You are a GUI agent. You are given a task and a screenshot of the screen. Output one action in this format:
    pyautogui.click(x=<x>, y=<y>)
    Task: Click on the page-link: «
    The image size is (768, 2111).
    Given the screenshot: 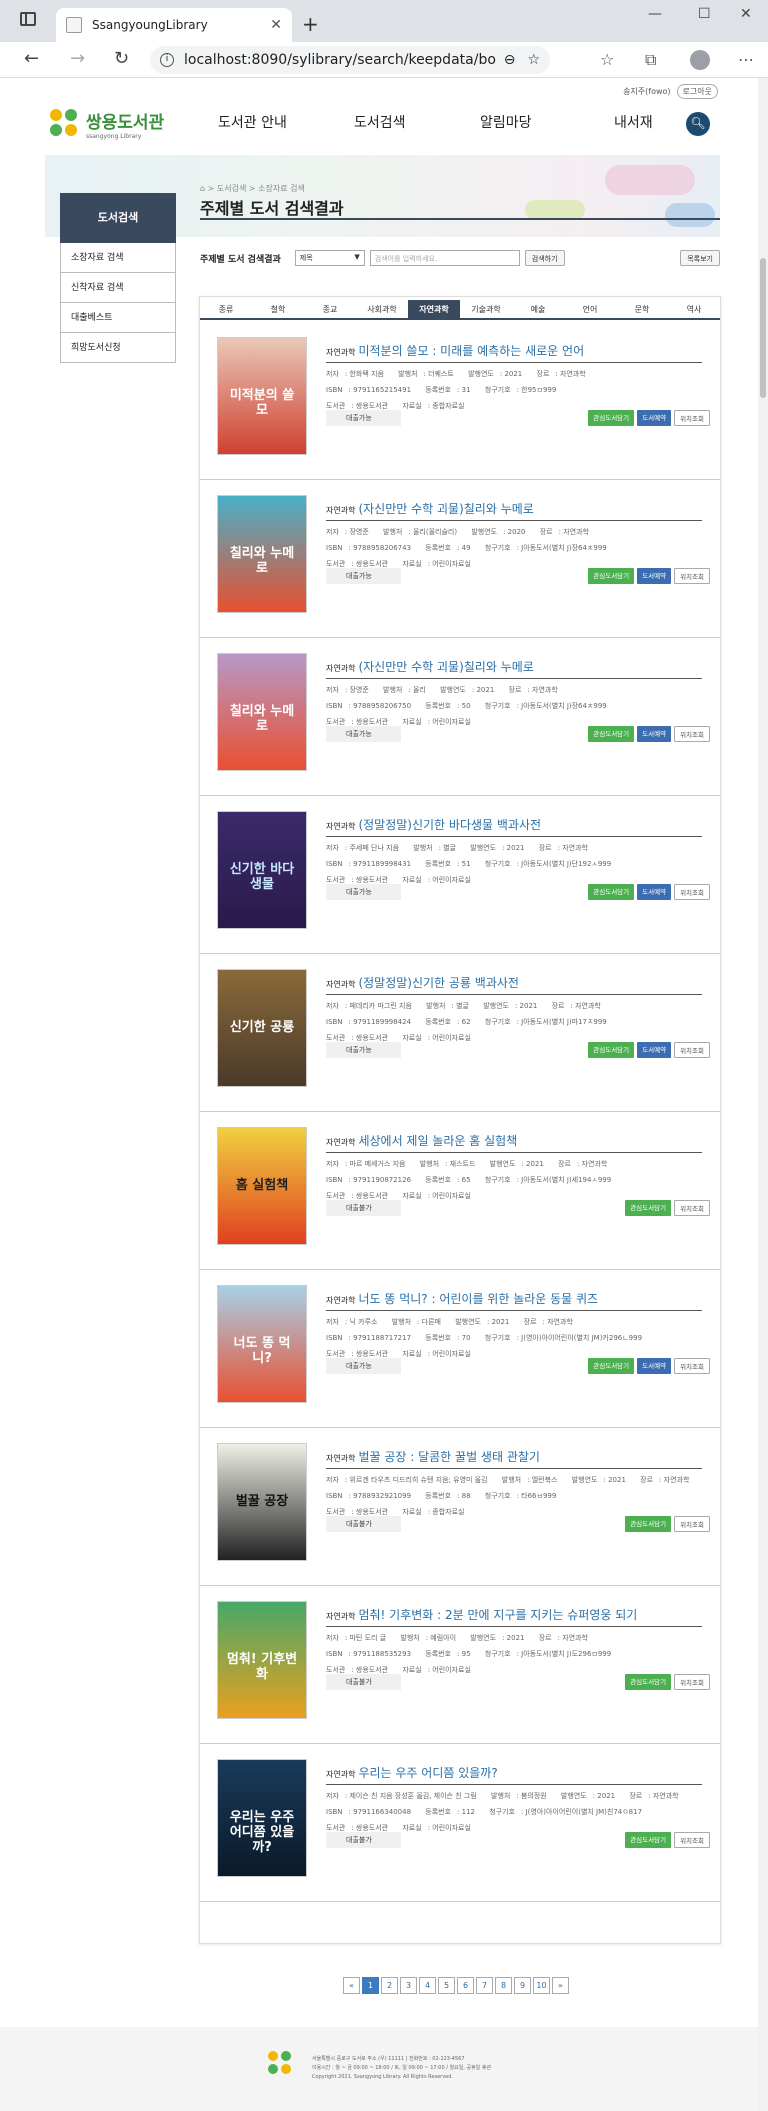 What is the action you would take?
    pyautogui.click(x=351, y=1985)
    